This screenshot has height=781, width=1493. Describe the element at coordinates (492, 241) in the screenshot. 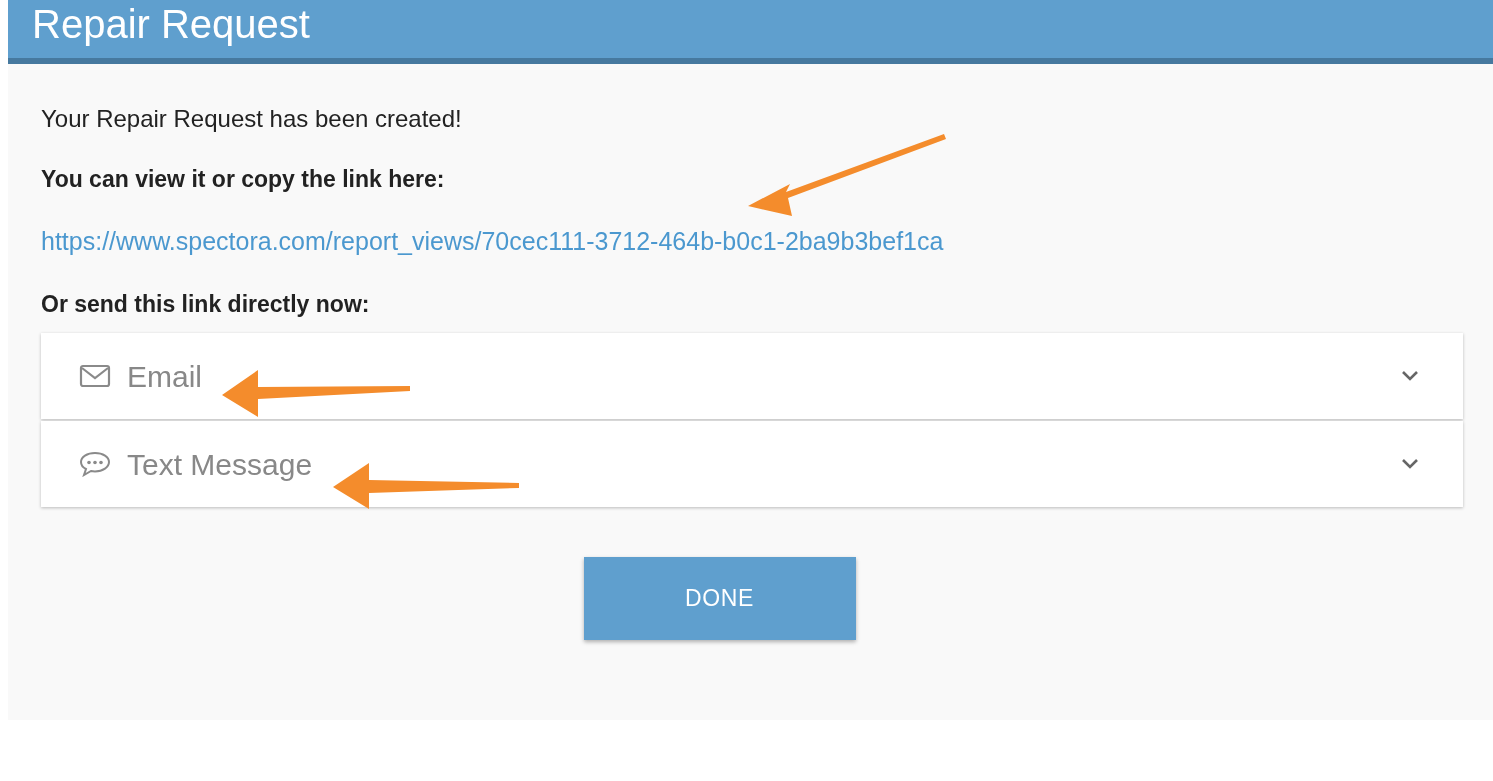

I see `report-link: https://www.spectora.com/report_views/70cec111-3712-464b-b0c1-2ba9b3bef1ca` at that location.